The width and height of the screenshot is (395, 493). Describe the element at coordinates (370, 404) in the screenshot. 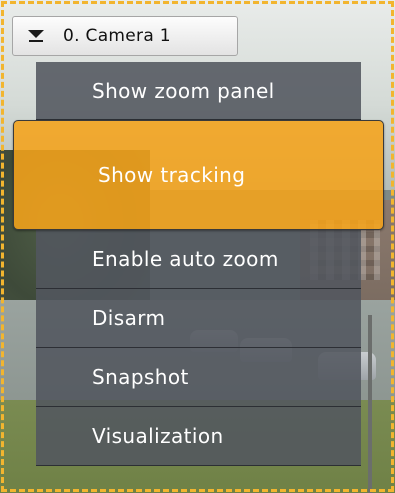

I see `scene-lamp-post` at that location.